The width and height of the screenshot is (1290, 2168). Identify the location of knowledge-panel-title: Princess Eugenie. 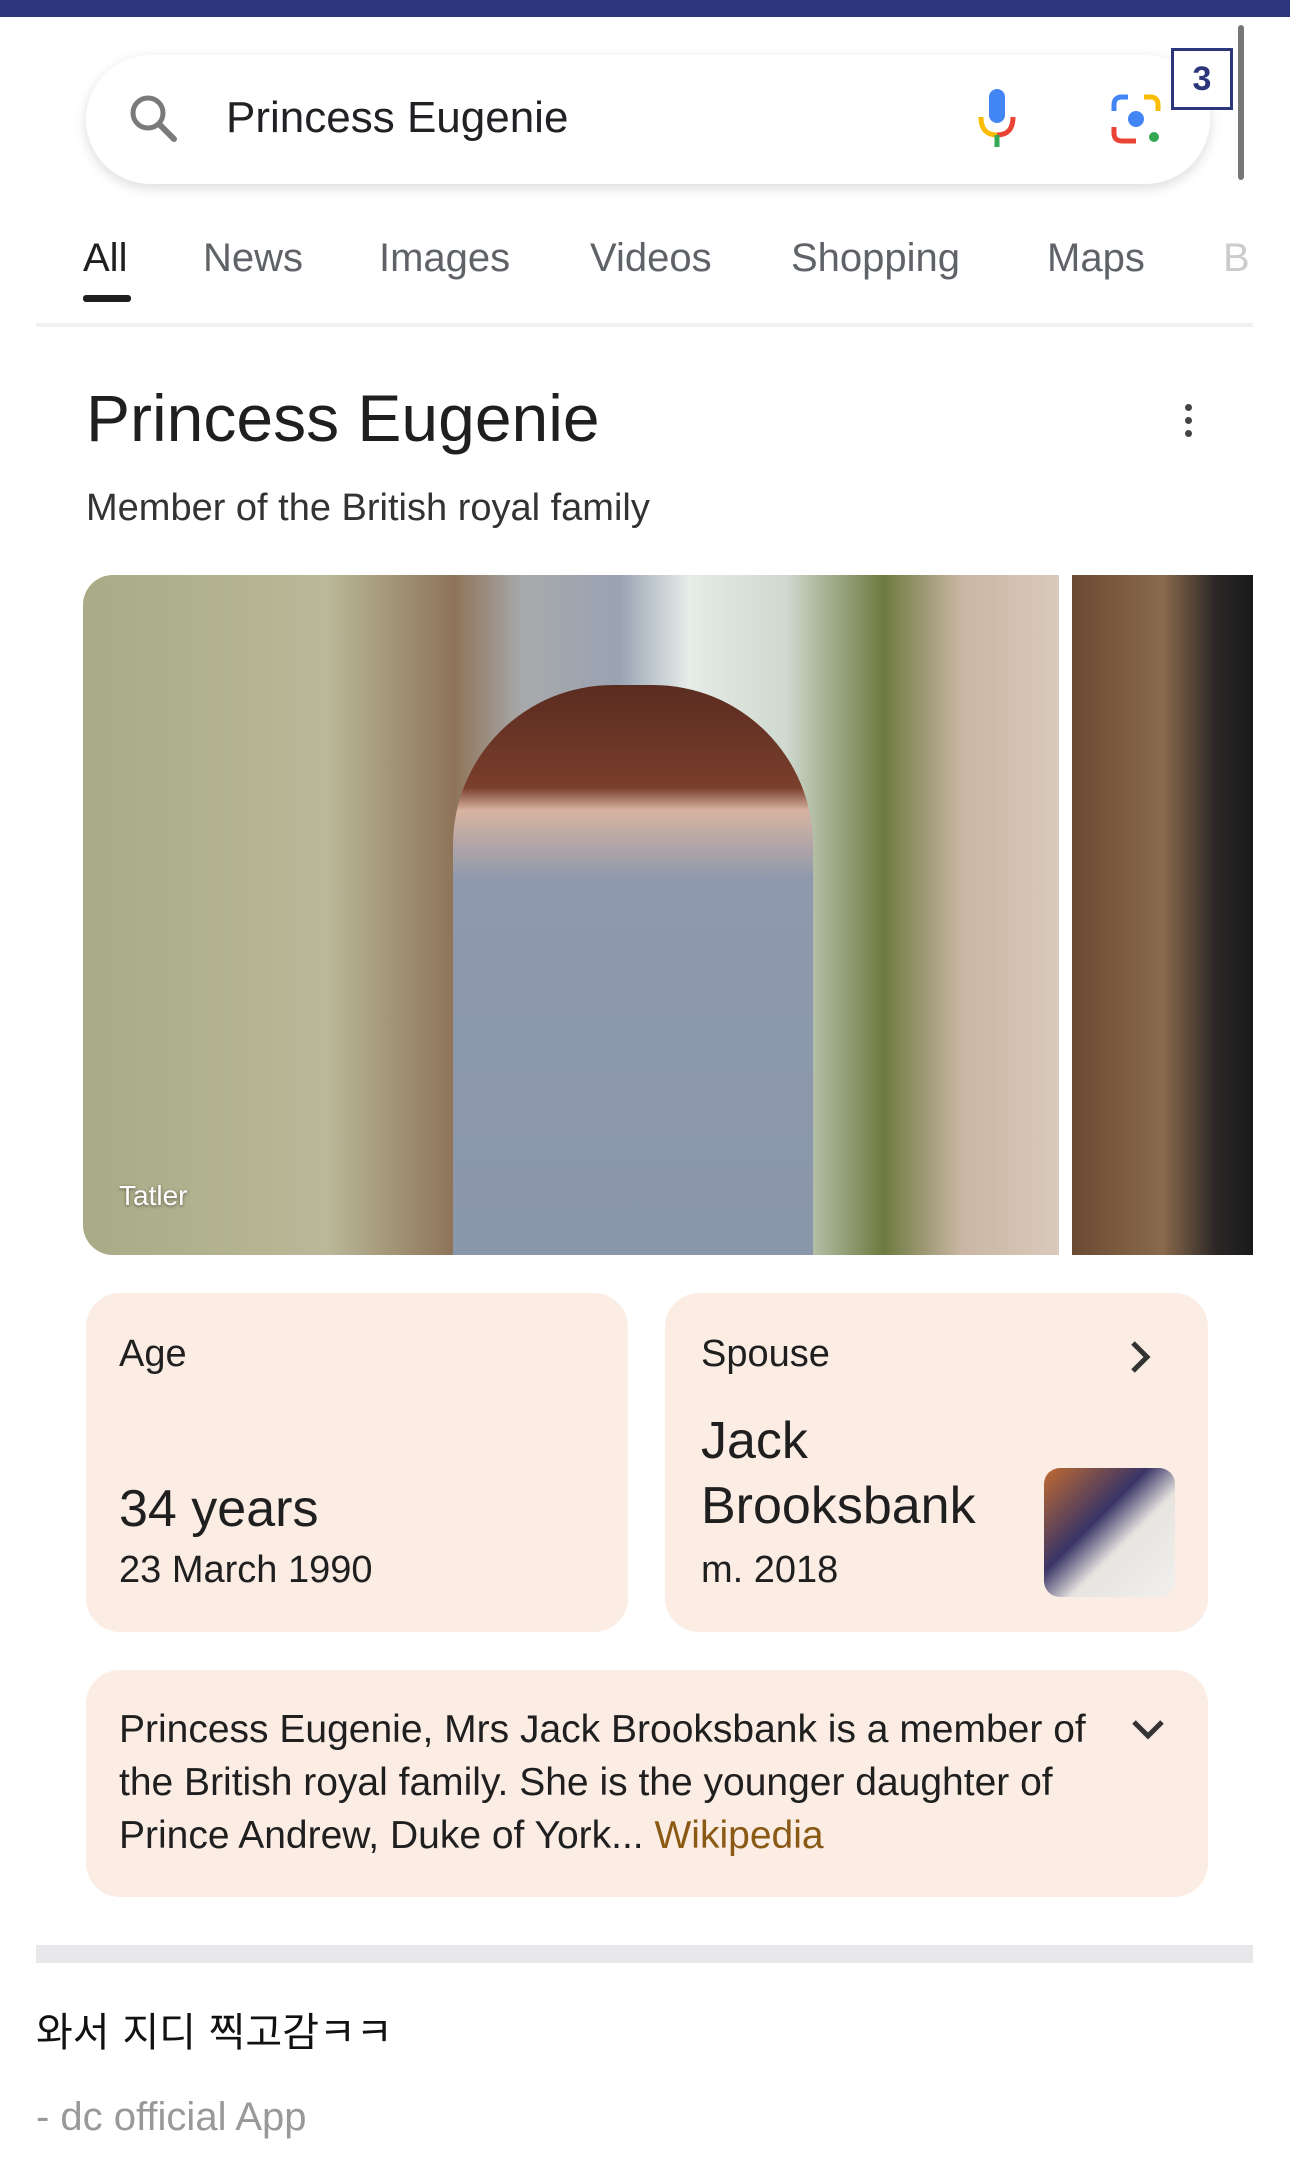
(343, 418).